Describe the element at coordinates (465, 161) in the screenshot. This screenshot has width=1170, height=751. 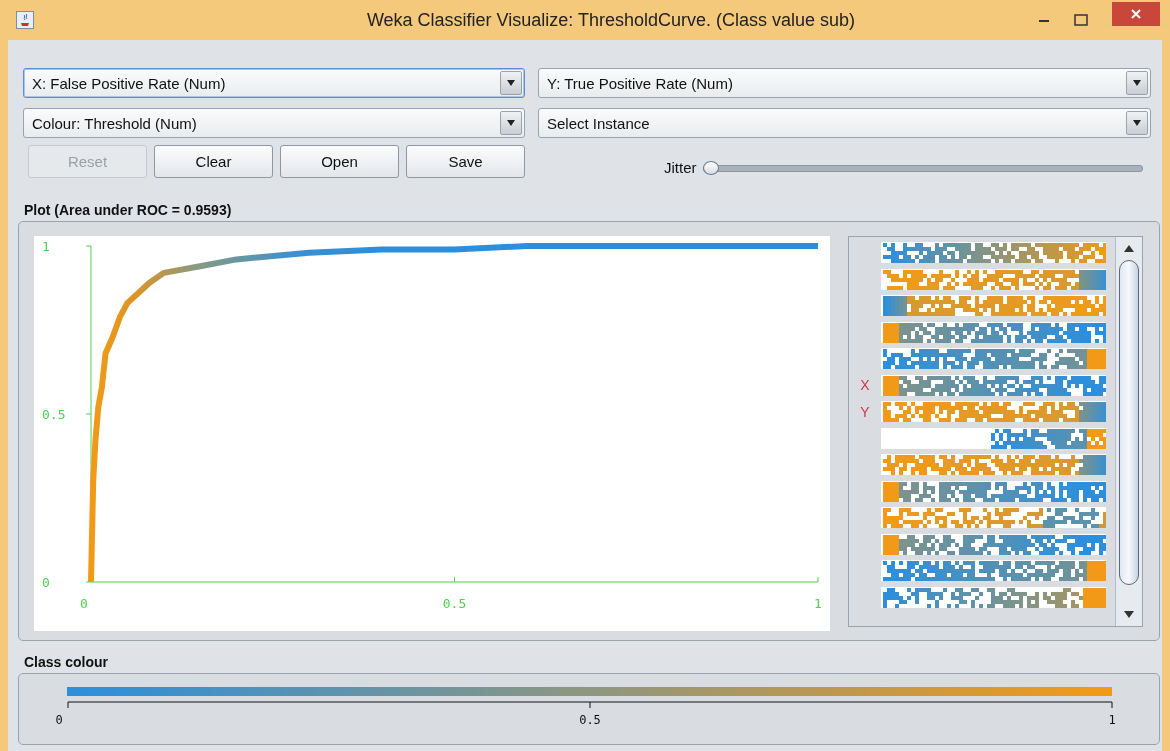
I see `button: Save` at that location.